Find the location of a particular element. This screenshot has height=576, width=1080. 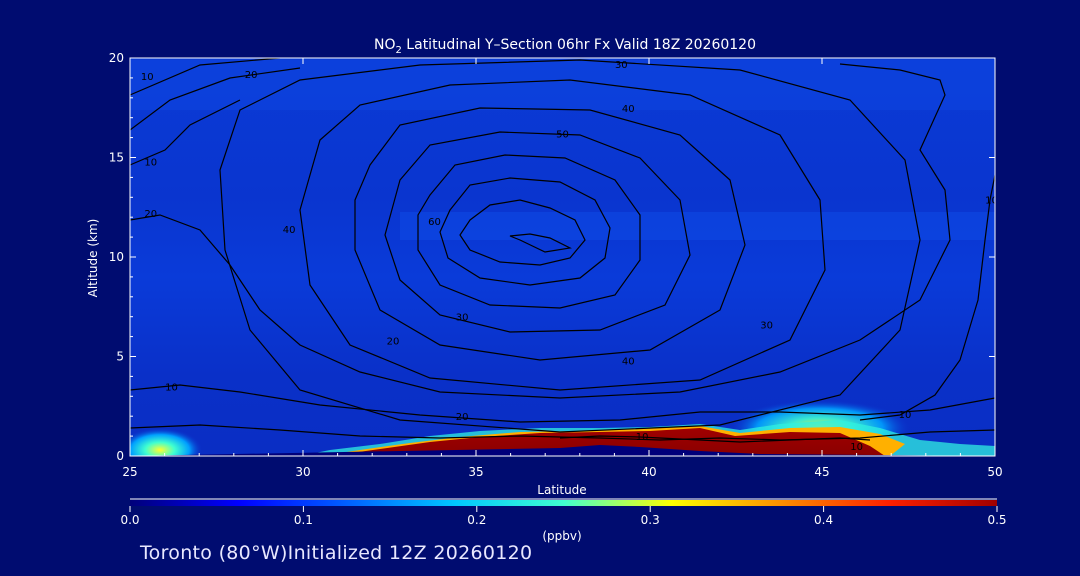

contour-label: 60 is located at coordinates (434, 222).